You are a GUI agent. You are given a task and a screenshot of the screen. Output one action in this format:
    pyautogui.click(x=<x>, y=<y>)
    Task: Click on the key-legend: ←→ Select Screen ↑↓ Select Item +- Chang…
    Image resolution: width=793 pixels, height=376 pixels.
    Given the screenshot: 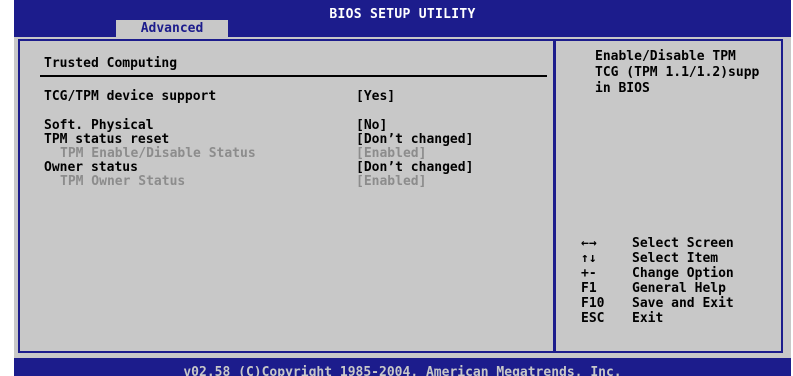 What is the action you would take?
    pyautogui.click(x=657, y=281)
    